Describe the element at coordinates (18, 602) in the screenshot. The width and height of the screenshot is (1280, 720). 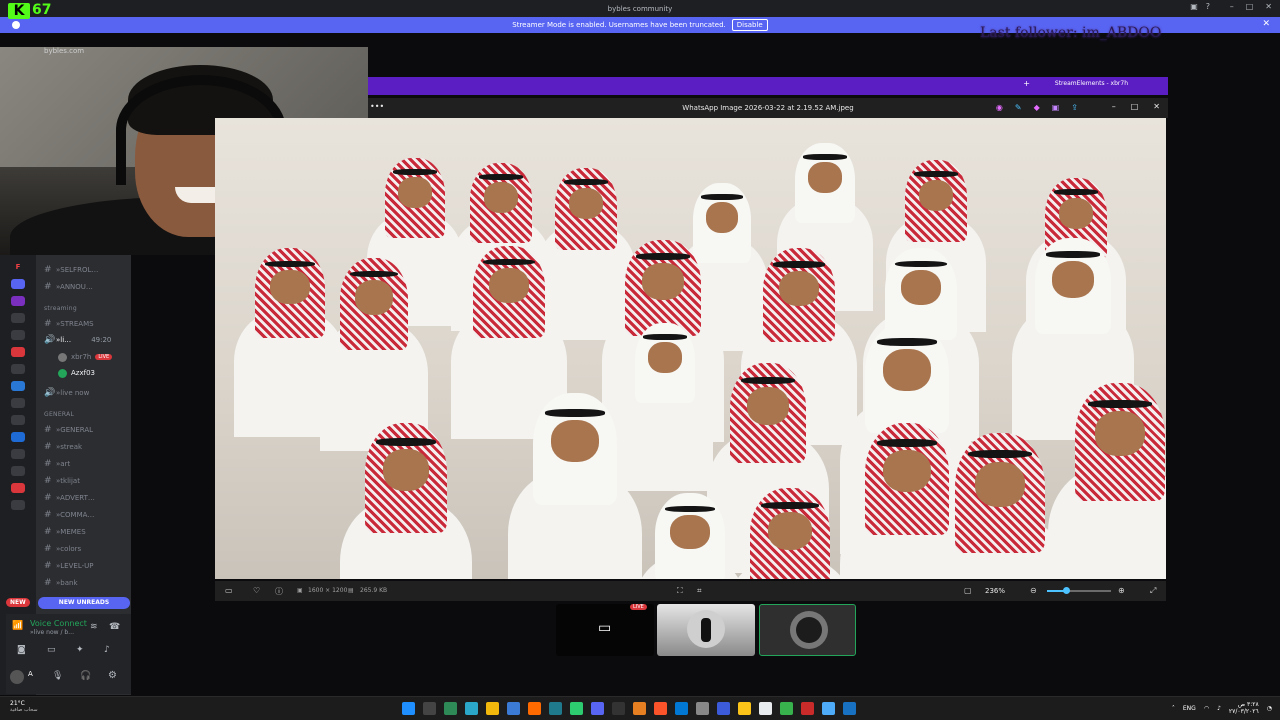
I see `new-badge: NEW` at that location.